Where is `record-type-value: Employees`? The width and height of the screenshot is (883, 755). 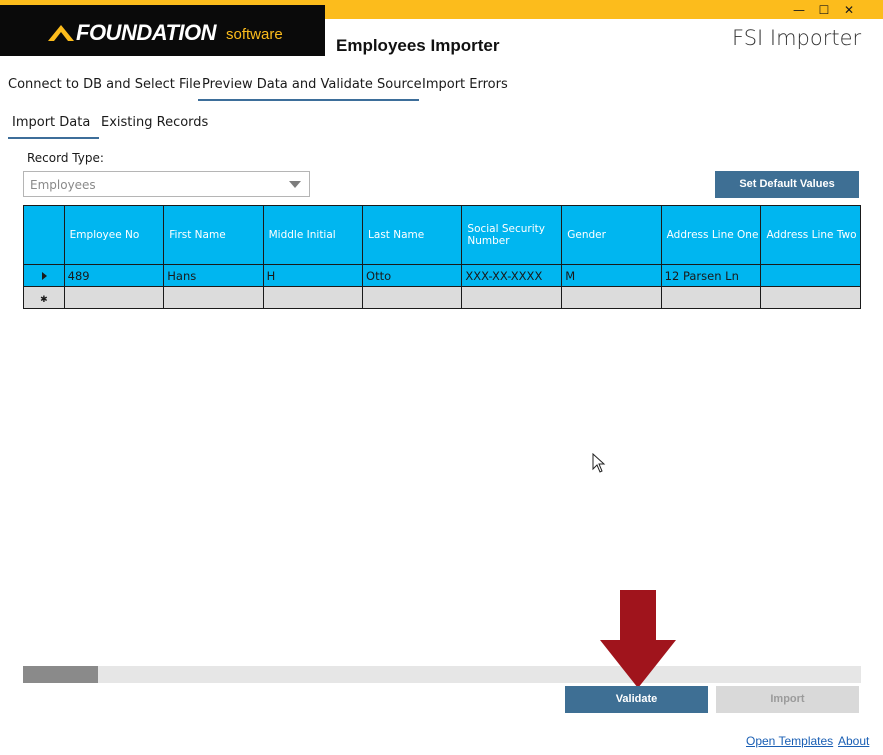
record-type-value: Employees is located at coordinates (63, 185).